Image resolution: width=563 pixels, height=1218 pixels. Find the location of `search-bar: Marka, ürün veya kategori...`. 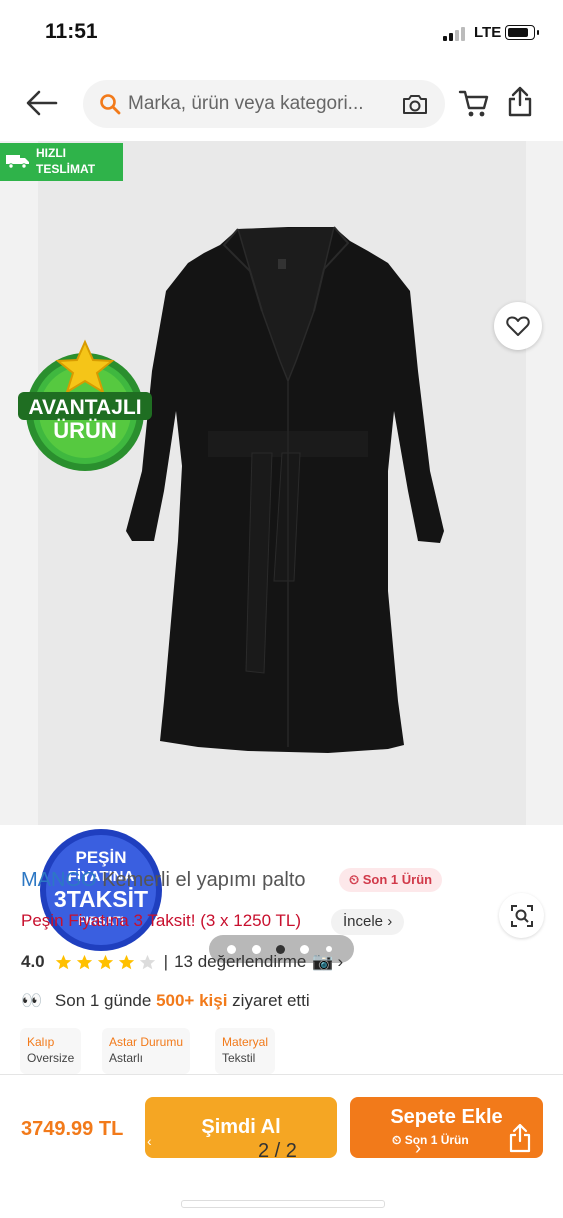

search-bar: Marka, ürün veya kategori... is located at coordinates (264, 104).